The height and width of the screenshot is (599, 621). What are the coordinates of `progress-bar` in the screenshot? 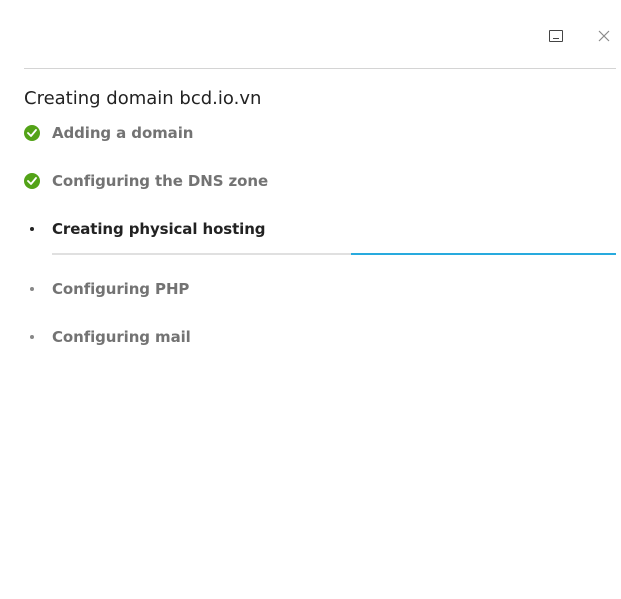 It's located at (334, 254).